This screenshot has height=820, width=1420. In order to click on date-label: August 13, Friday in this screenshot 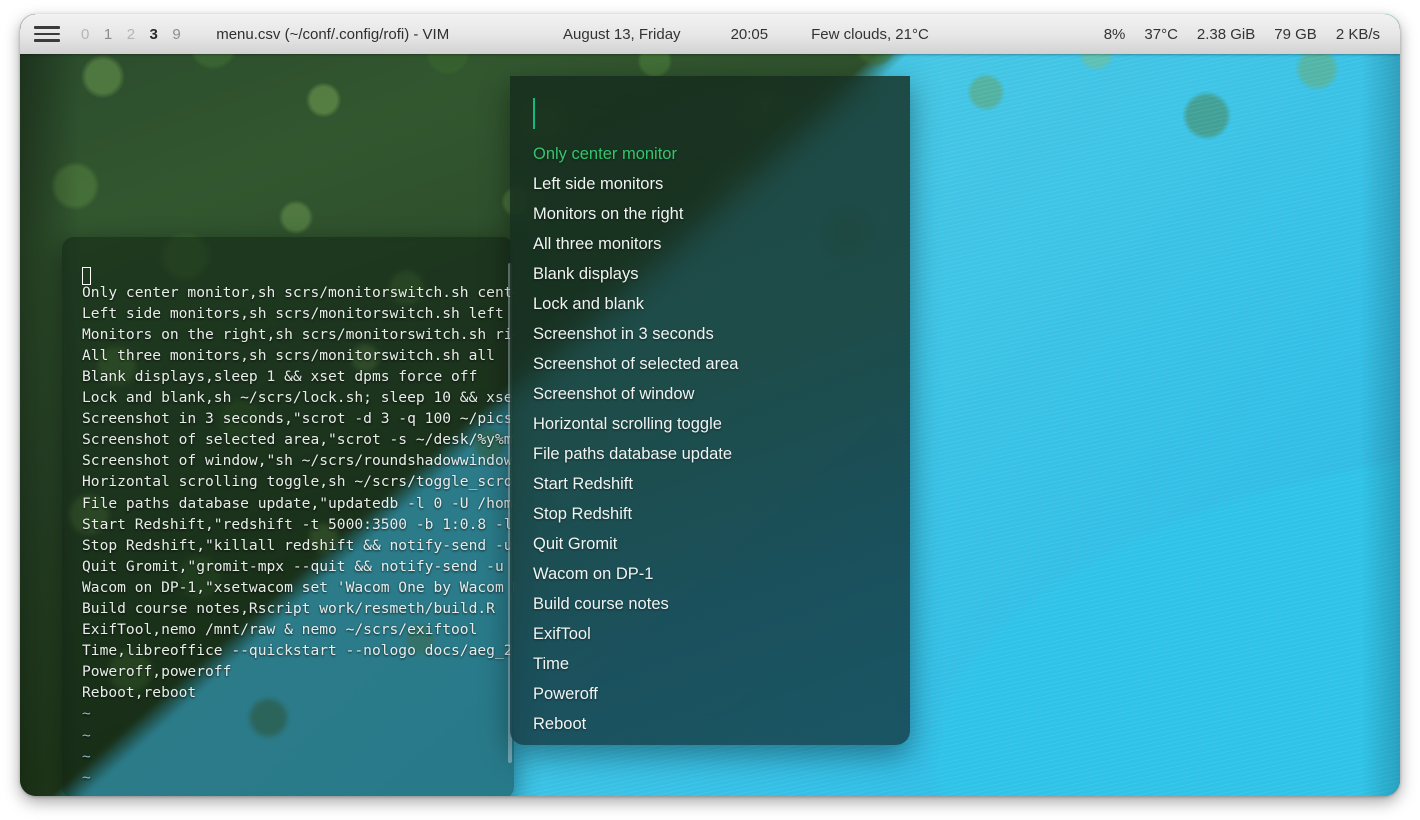, I will do `click(622, 34)`.